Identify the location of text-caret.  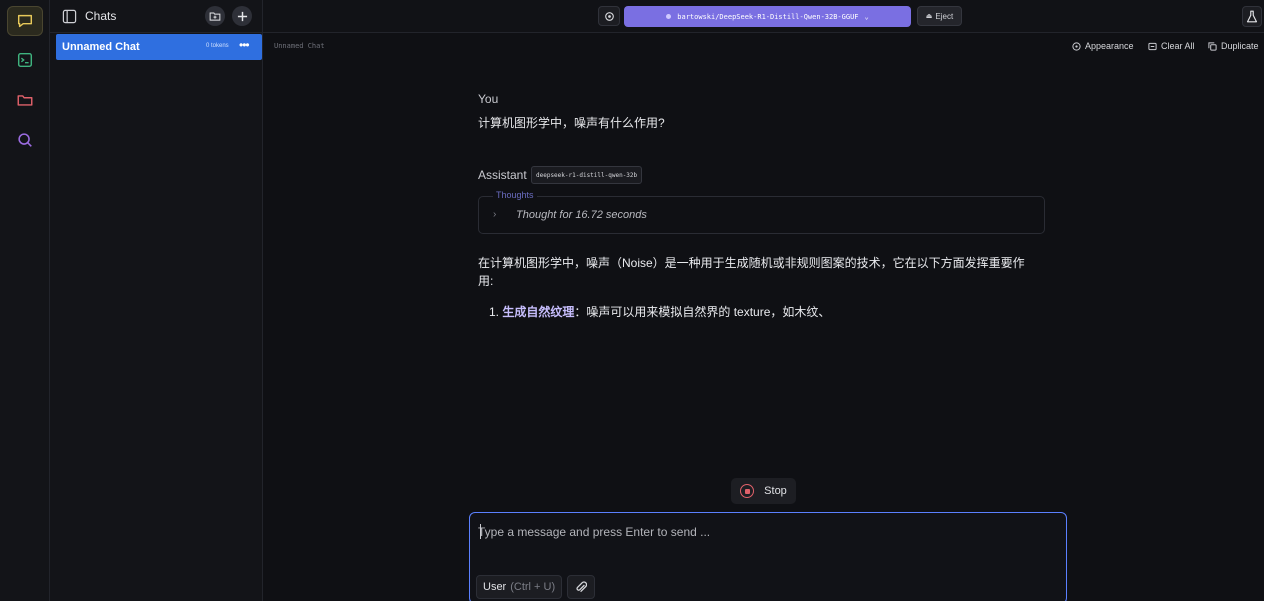
(480, 531).